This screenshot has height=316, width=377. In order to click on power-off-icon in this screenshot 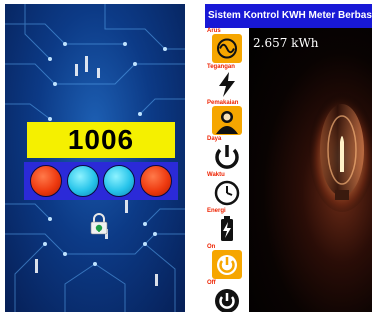, I will do `click(227, 299)`.